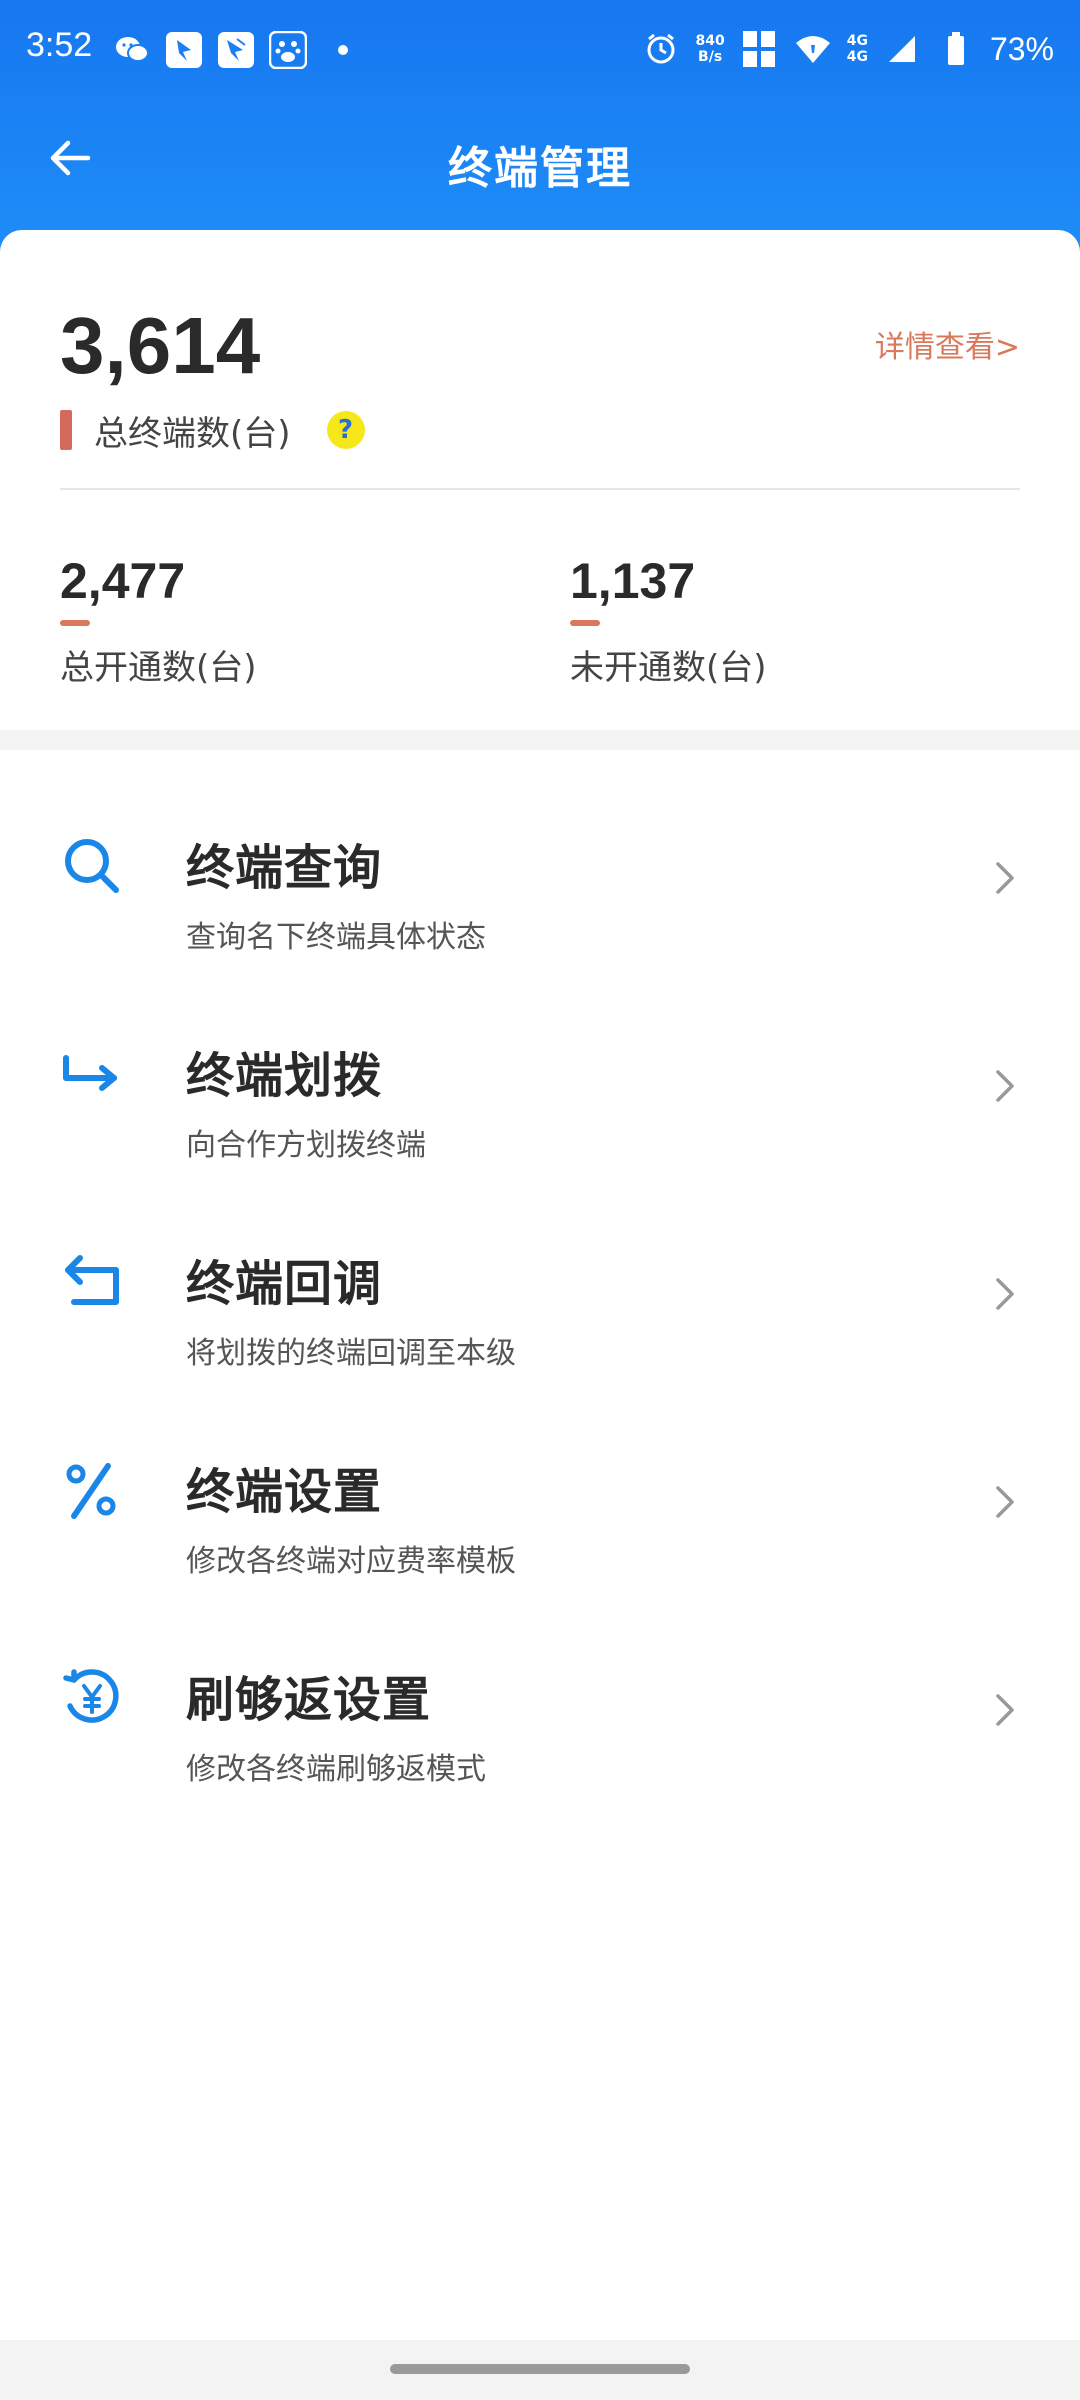 The image size is (1080, 2400). Describe the element at coordinates (540, 1508) in the screenshot. I see `menu-item-terminal-settings: 终端设置 修改各终端对应费率模板` at that location.